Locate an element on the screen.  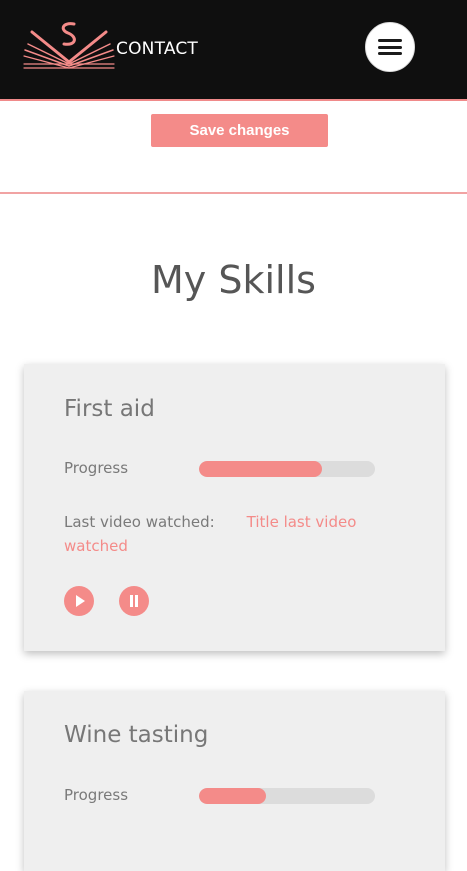
play-button is located at coordinates (79, 601).